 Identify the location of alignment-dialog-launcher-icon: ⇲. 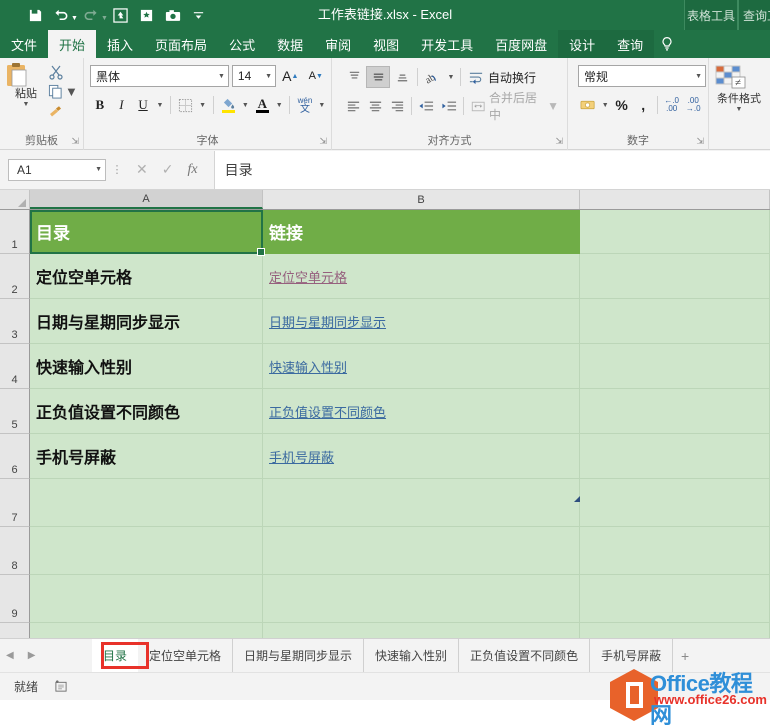
(559, 141).